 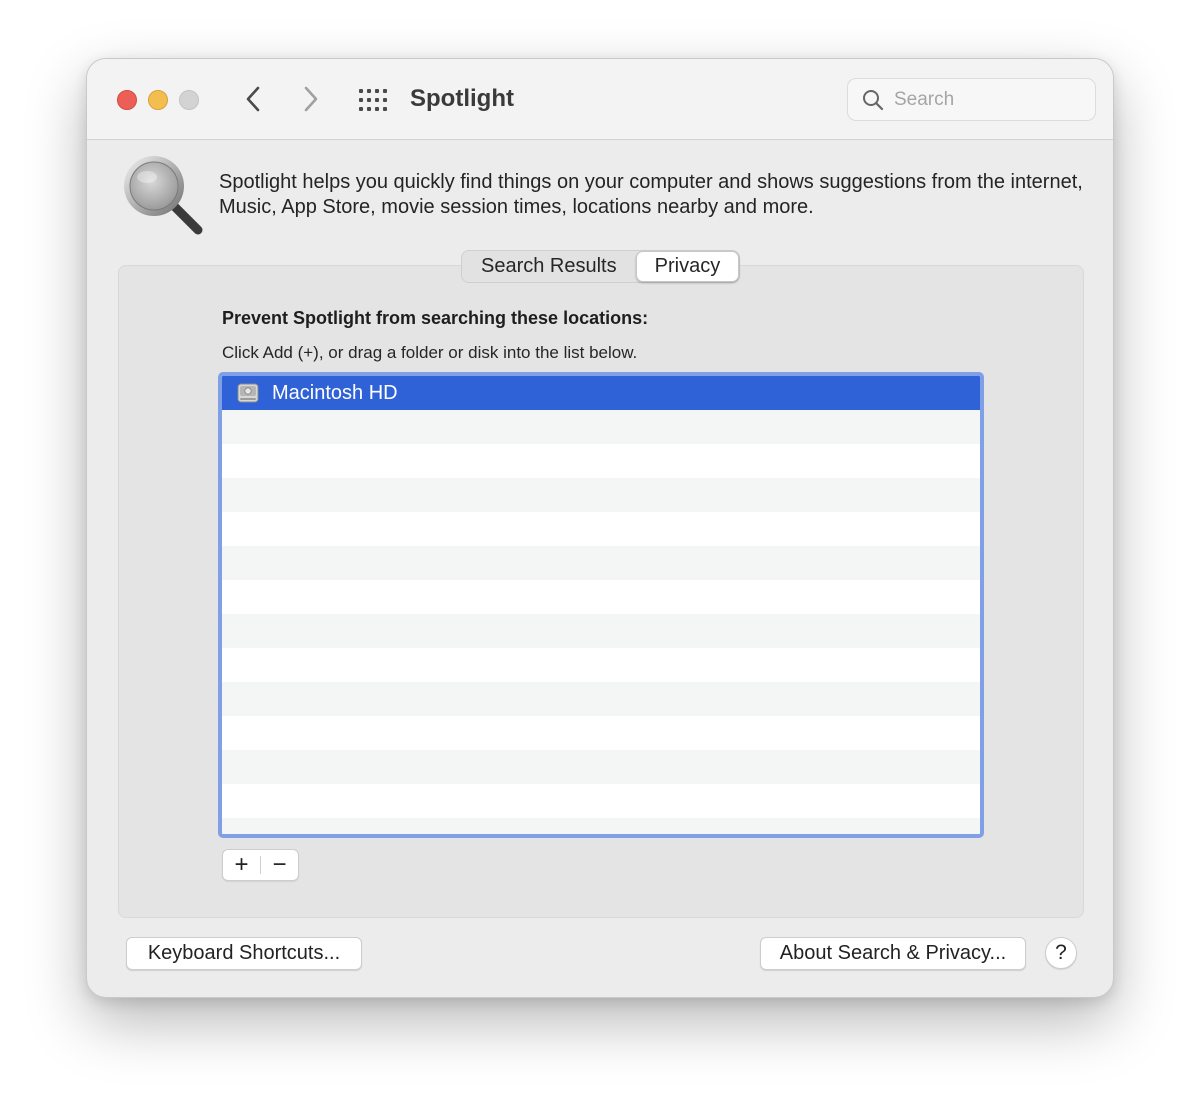 I want to click on list-item-label: Macintosh HD, so click(x=335, y=392).